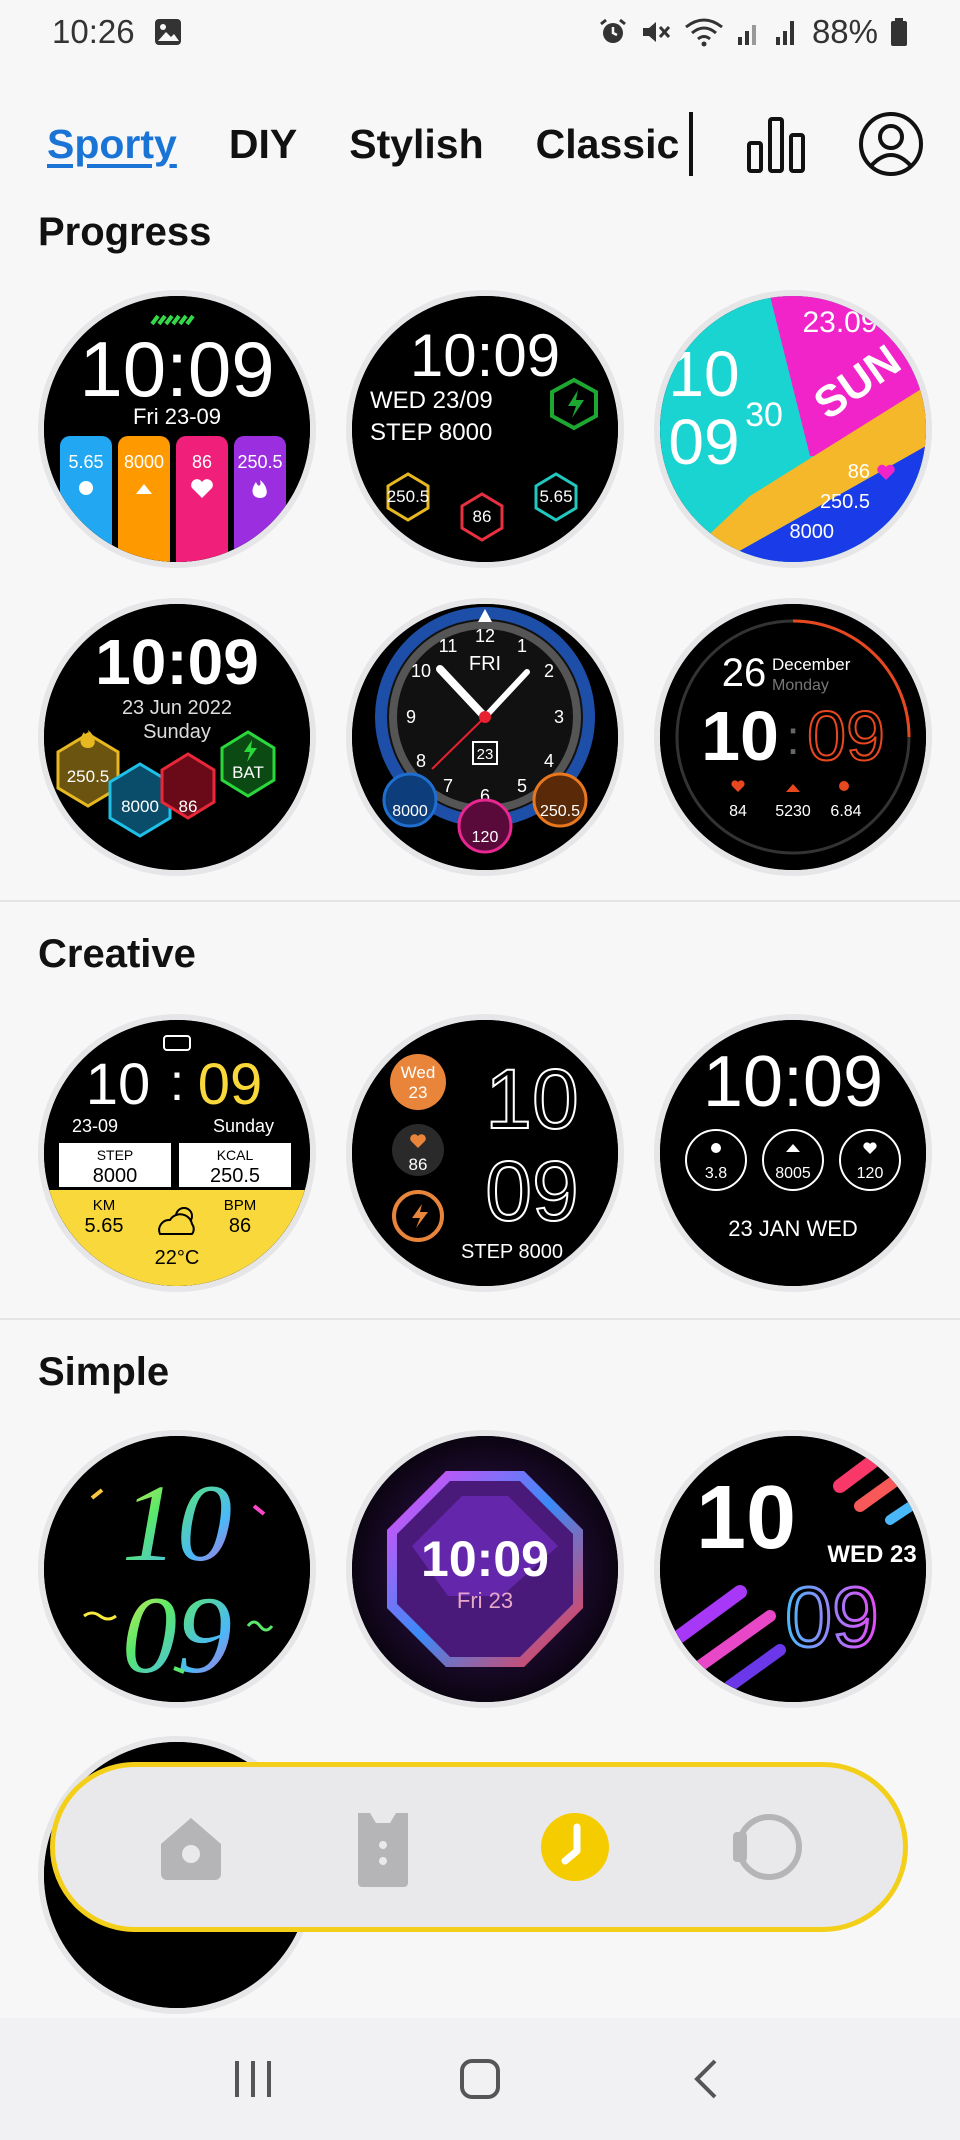  What do you see at coordinates (793, 1153) in the screenshot?
I see `watch-face-creative-3: 10:09 3.8 8005 120 23 JAN WED` at bounding box center [793, 1153].